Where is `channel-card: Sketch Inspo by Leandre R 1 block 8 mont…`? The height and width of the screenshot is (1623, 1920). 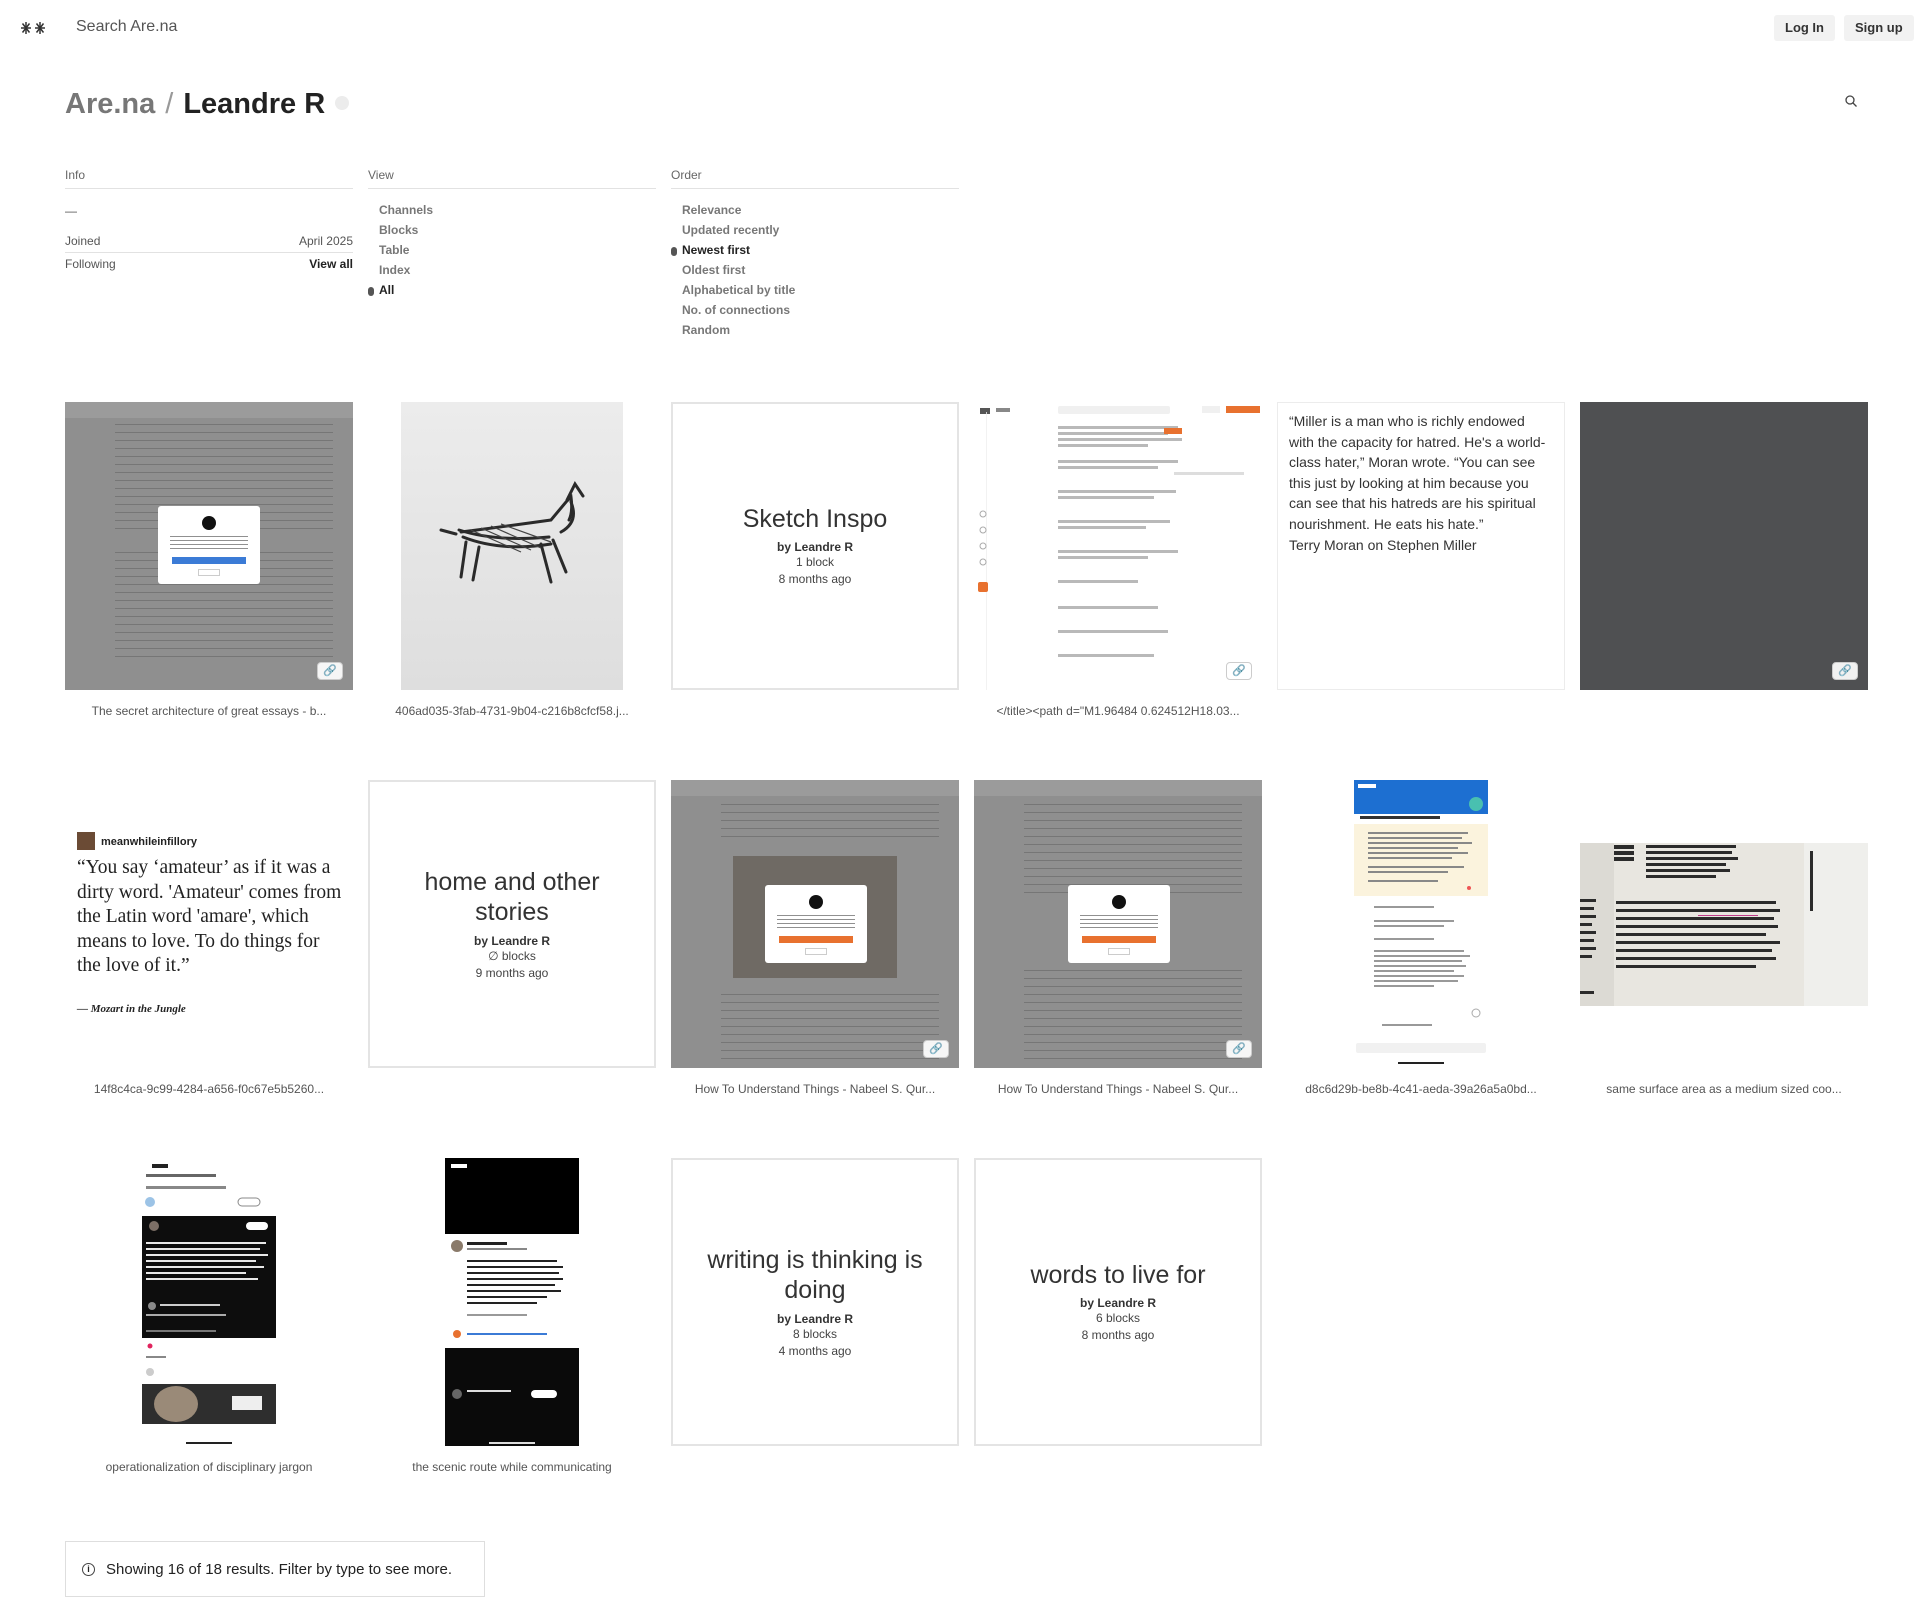 channel-card: Sketch Inspo by Leandre R 1 block 8 mont… is located at coordinates (815, 546).